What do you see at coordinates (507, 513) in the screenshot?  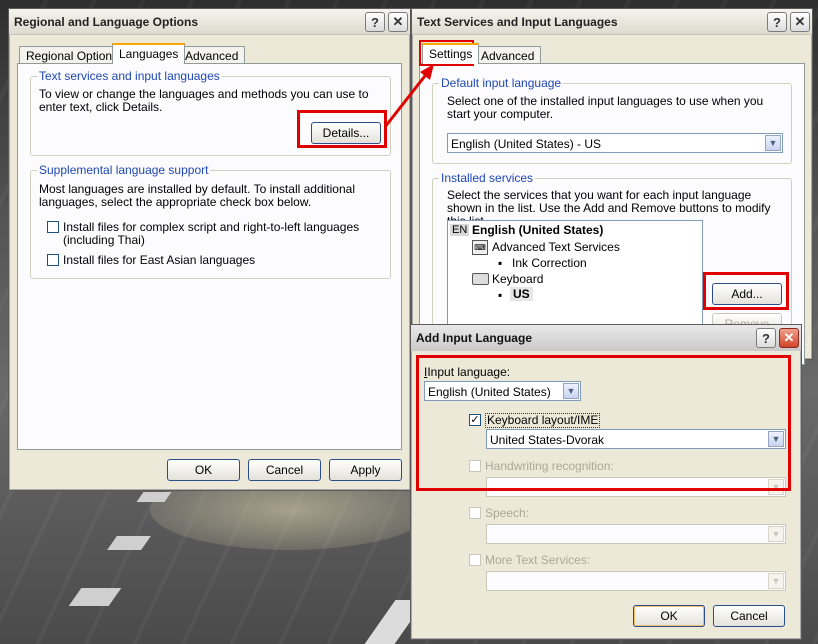 I see `speech-label: Speech:` at bounding box center [507, 513].